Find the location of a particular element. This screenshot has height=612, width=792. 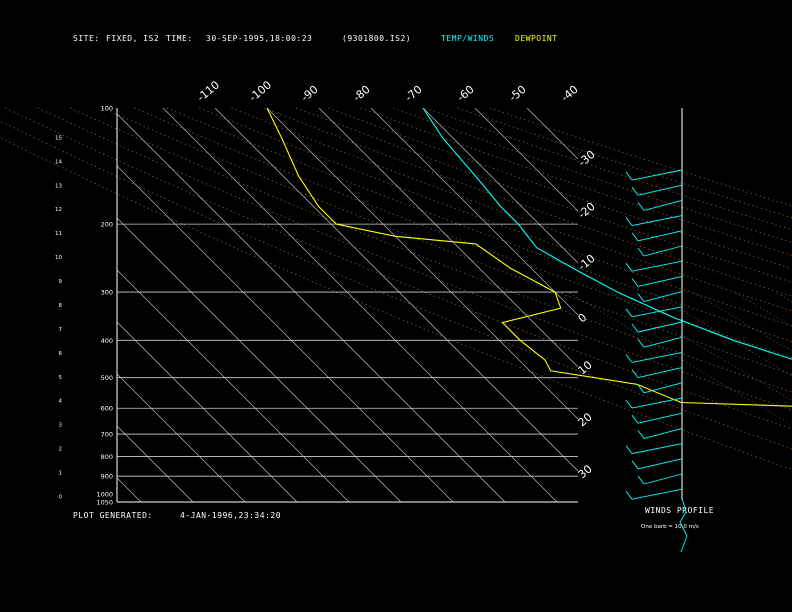

temperature-tick-label: -40 is located at coordinates (570, 94).